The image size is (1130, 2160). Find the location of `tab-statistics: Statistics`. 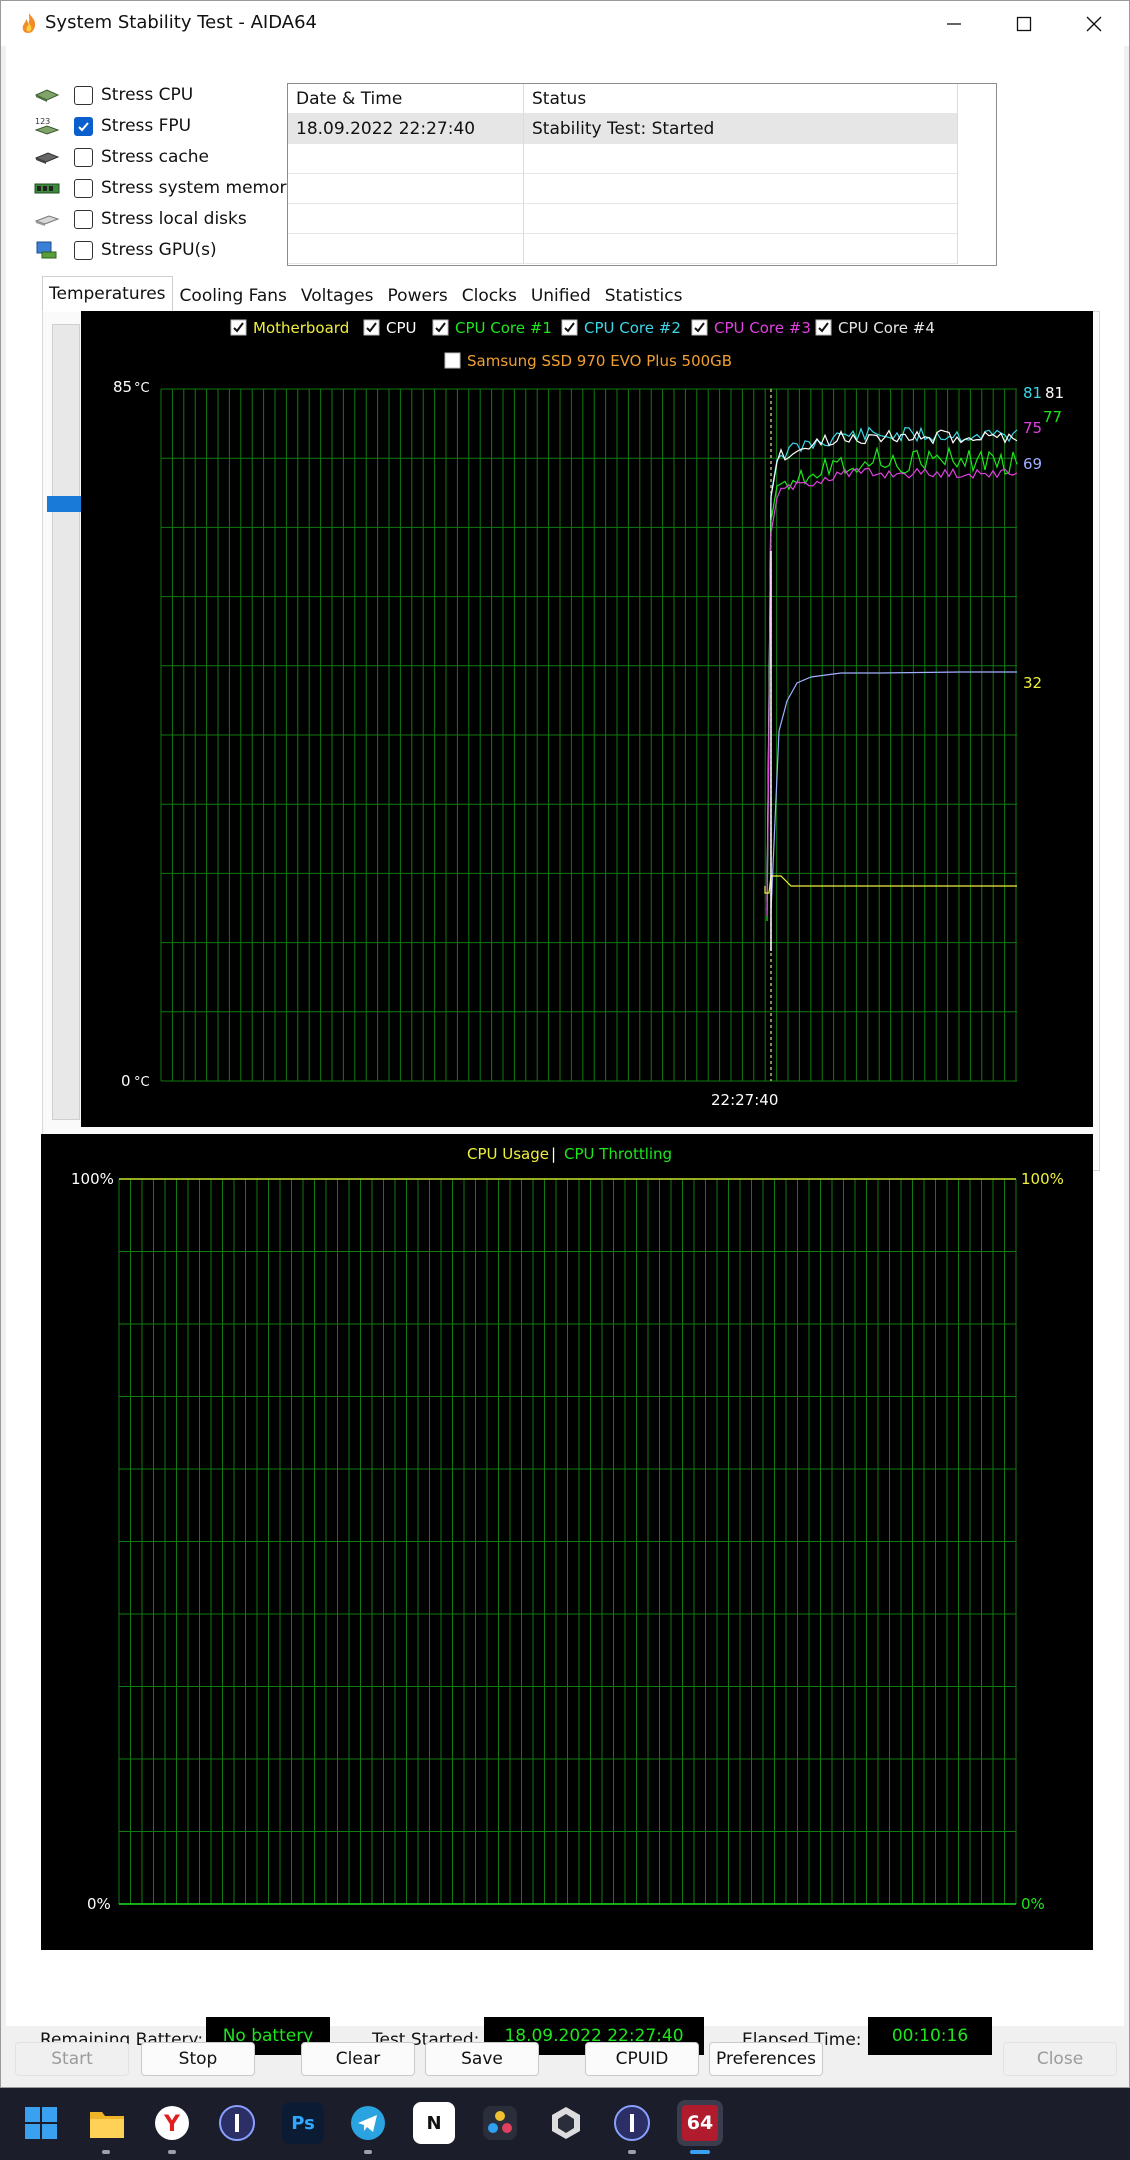

tab-statistics: Statistics is located at coordinates (644, 296).